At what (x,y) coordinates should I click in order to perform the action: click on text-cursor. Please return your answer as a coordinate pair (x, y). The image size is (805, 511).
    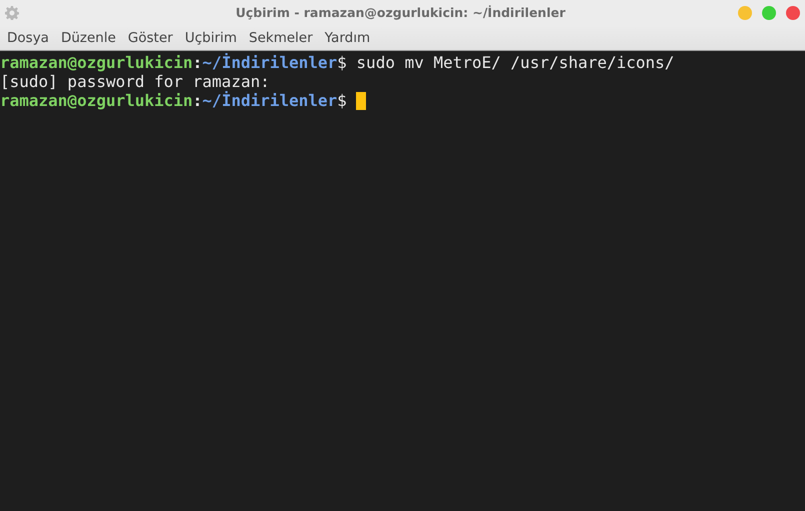
    Looking at the image, I should click on (361, 101).